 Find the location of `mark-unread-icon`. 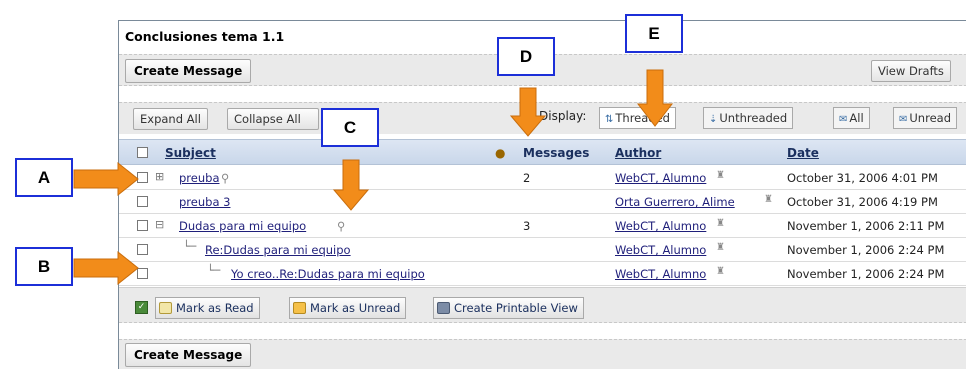

mark-unread-icon is located at coordinates (299, 308).